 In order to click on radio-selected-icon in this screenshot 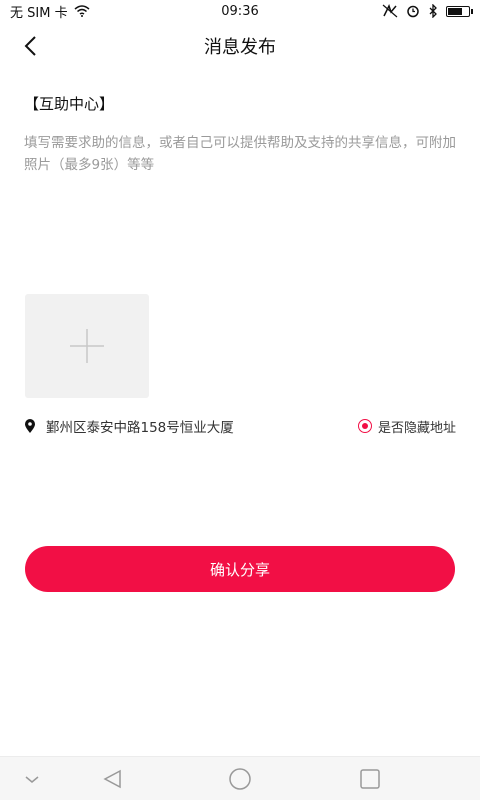, I will do `click(364, 426)`.